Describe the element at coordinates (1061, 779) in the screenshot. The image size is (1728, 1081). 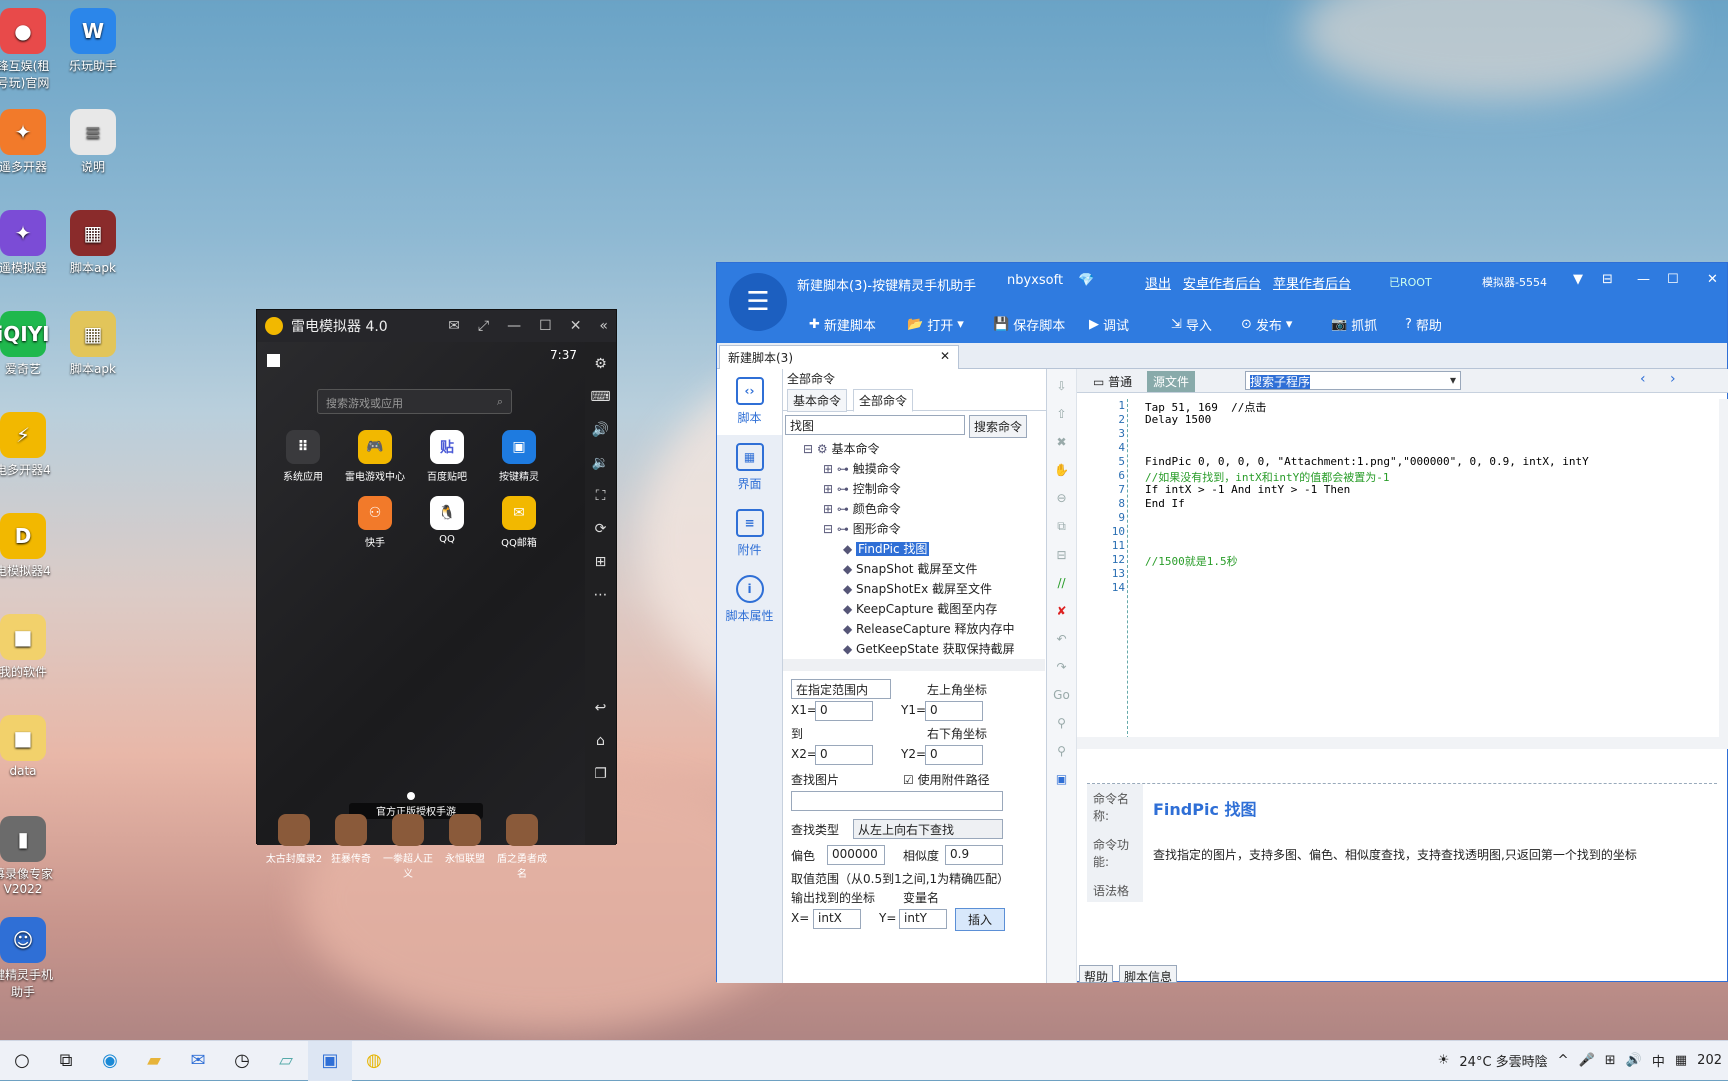
I see `view-icon: ▣` at that location.